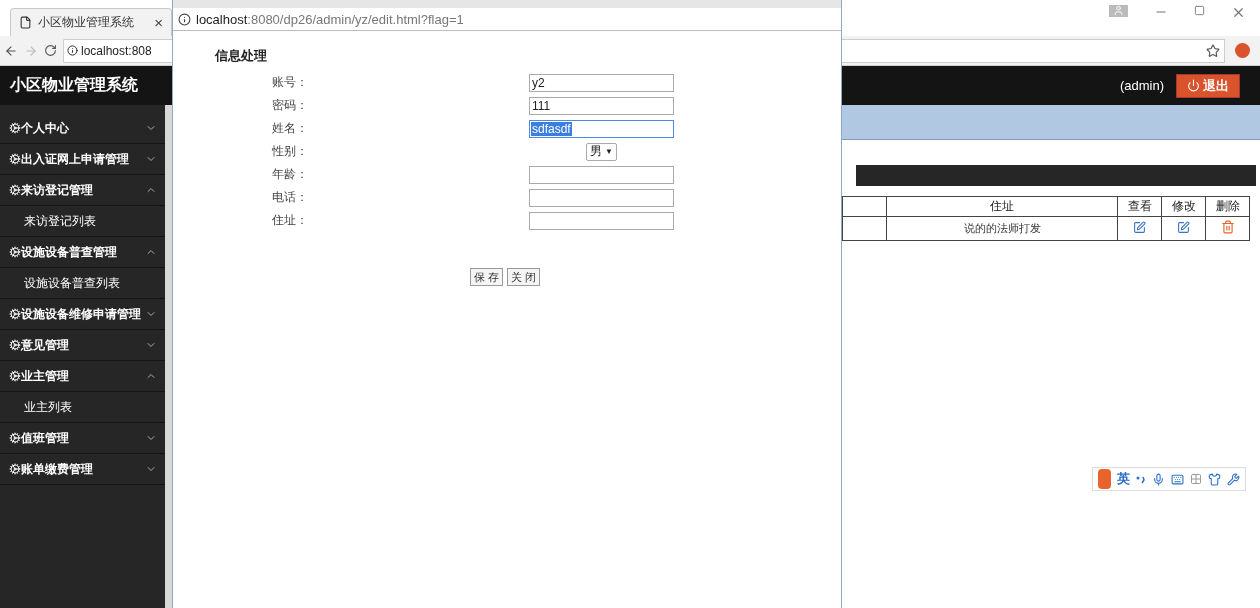 The width and height of the screenshot is (1260, 608). I want to click on shirt-icon, so click(1214, 479).